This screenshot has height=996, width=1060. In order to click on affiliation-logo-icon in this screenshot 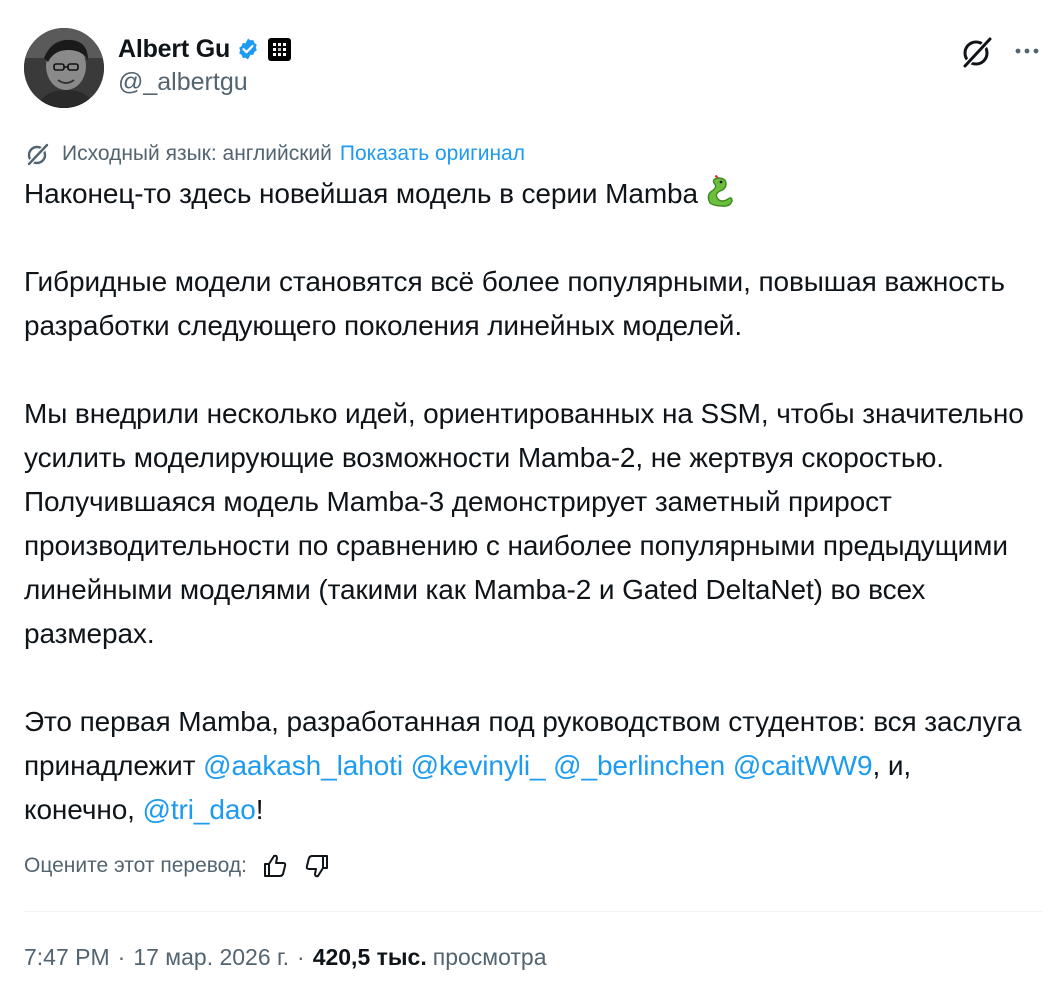, I will do `click(280, 49)`.